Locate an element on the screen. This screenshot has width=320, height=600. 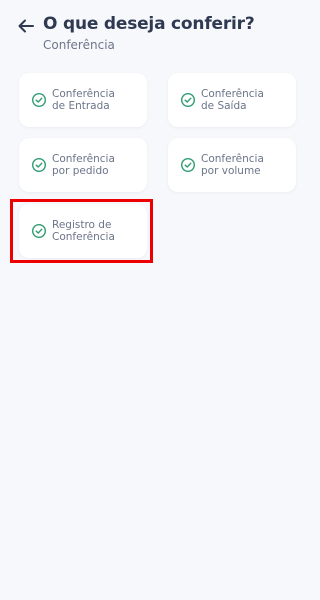
option-card-registro-conferencia: Registro de Conferência is located at coordinates (83, 231).